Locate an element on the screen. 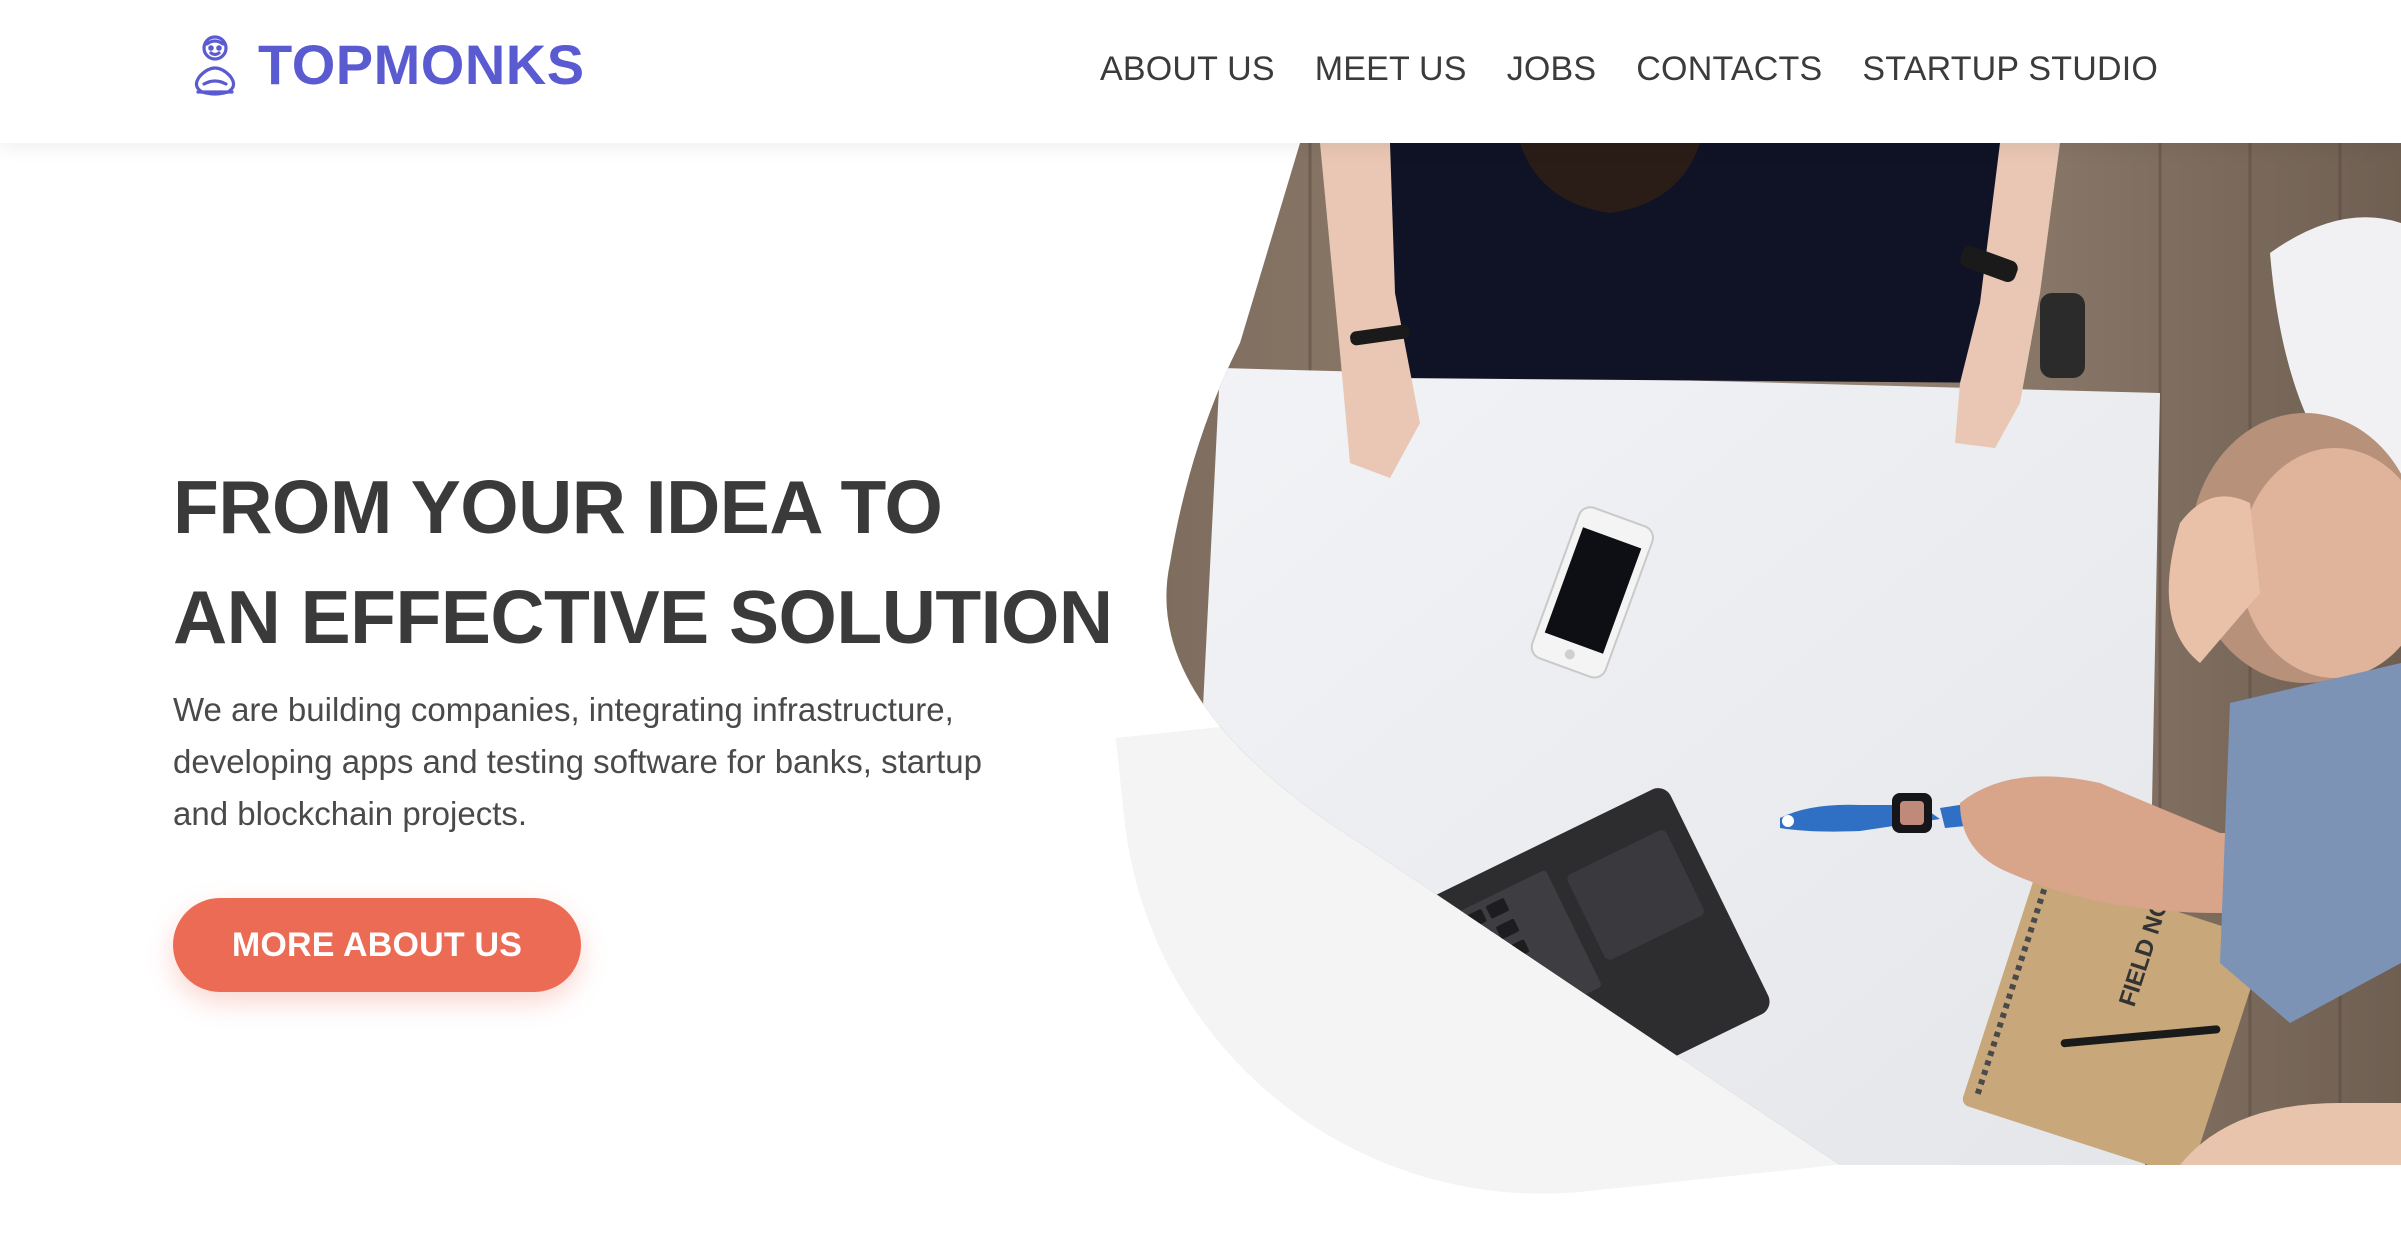 The height and width of the screenshot is (1235, 2401). monk-icon is located at coordinates (215, 65).